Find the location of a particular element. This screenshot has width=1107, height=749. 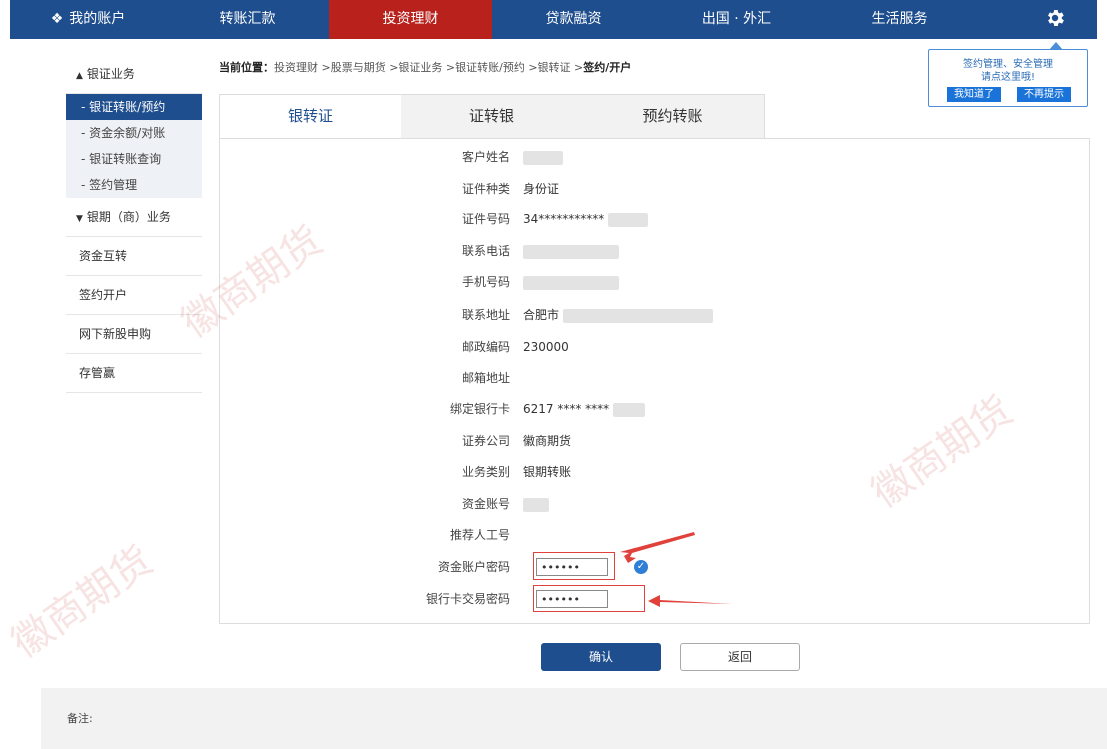

confirm-button: 确认 is located at coordinates (601, 657).